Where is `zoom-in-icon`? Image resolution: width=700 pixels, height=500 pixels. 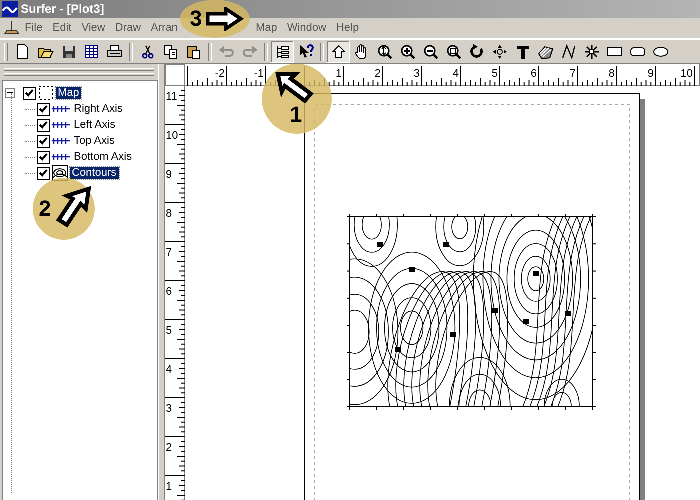 zoom-in-icon is located at coordinates (408, 52).